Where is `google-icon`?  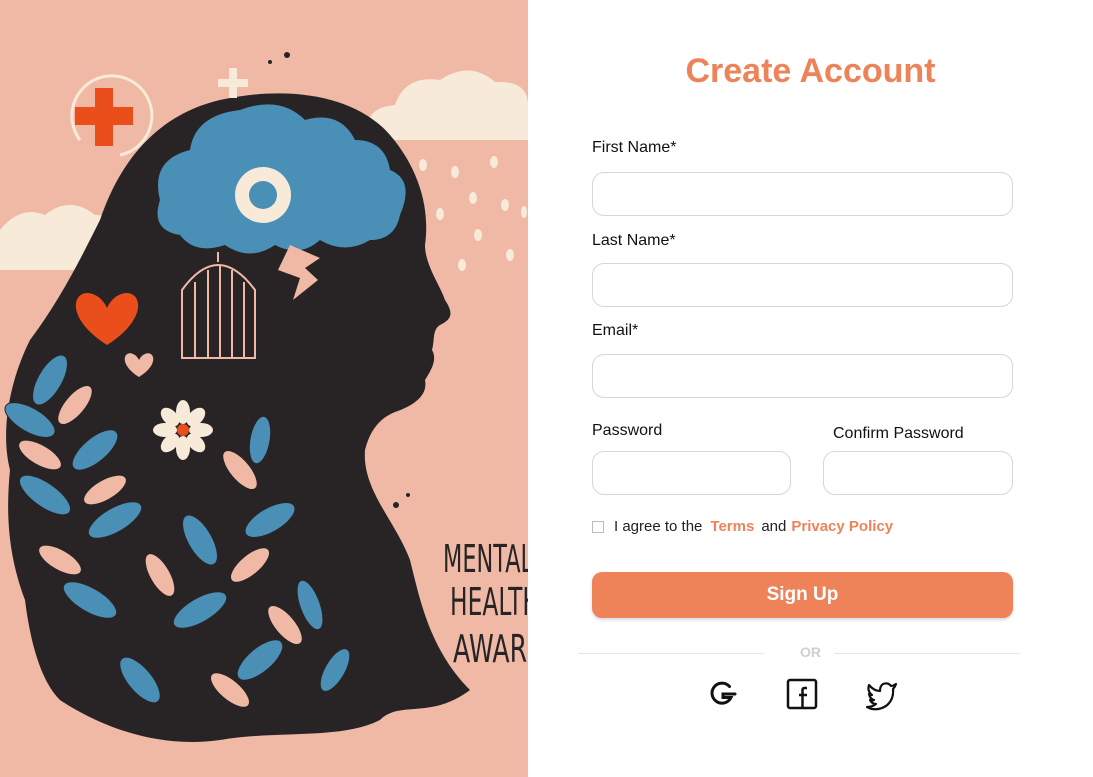 google-icon is located at coordinates (722, 694).